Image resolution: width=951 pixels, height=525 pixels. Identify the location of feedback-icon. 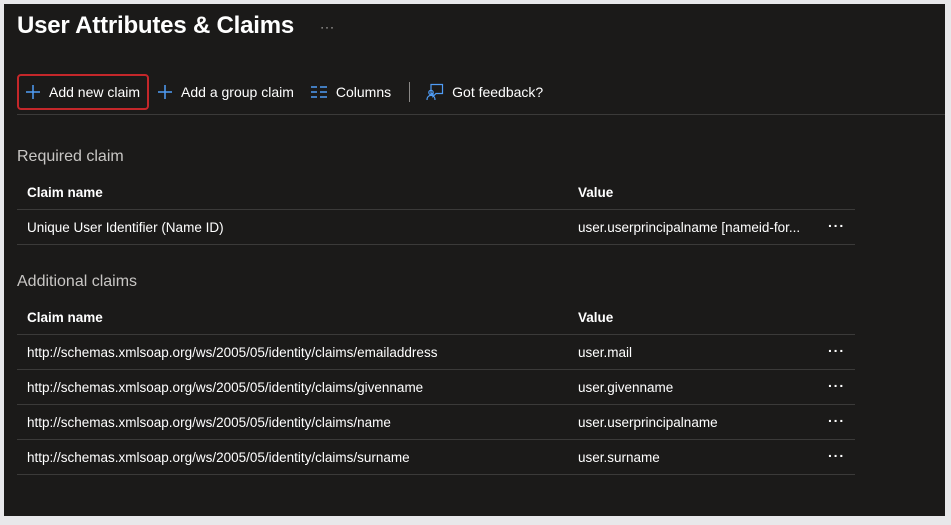
(435, 92).